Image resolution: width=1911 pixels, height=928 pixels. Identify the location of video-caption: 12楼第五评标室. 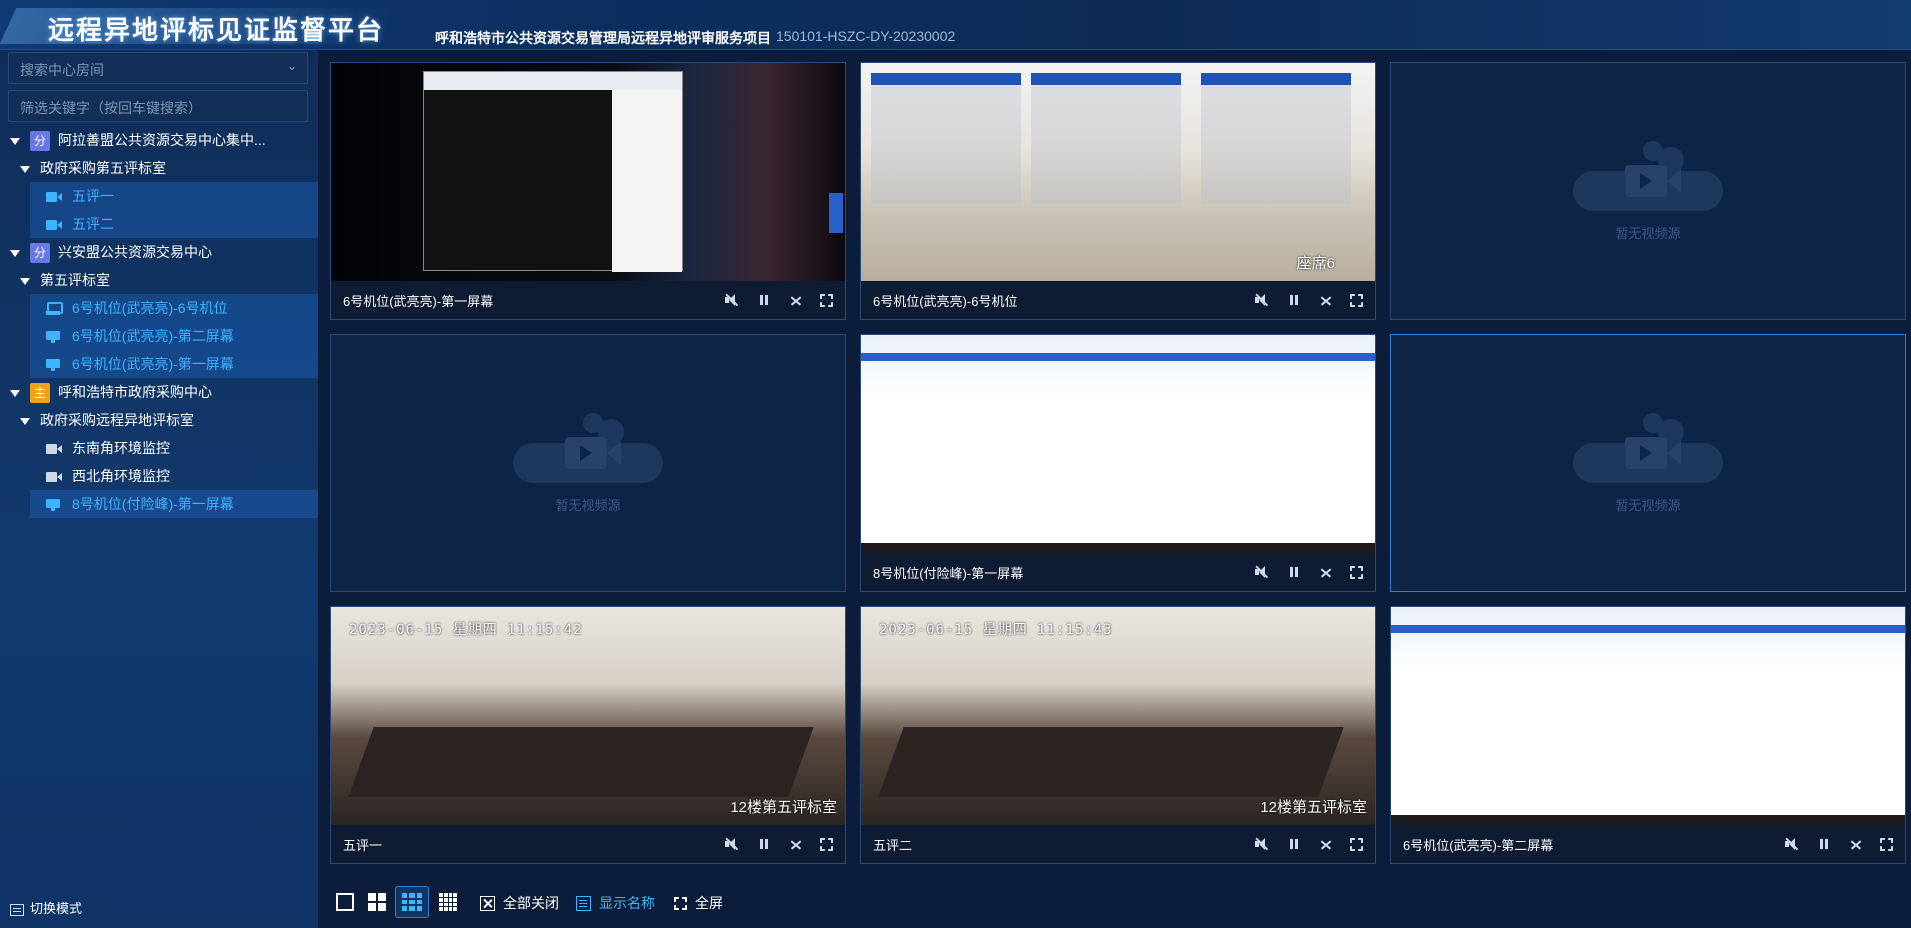
(1313, 807).